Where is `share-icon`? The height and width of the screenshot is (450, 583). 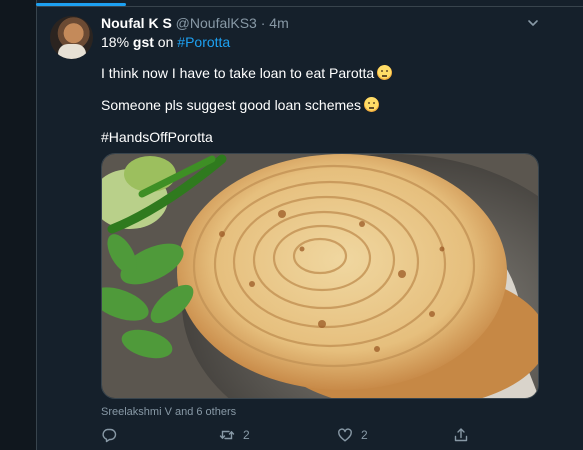
share-icon is located at coordinates (461, 435).